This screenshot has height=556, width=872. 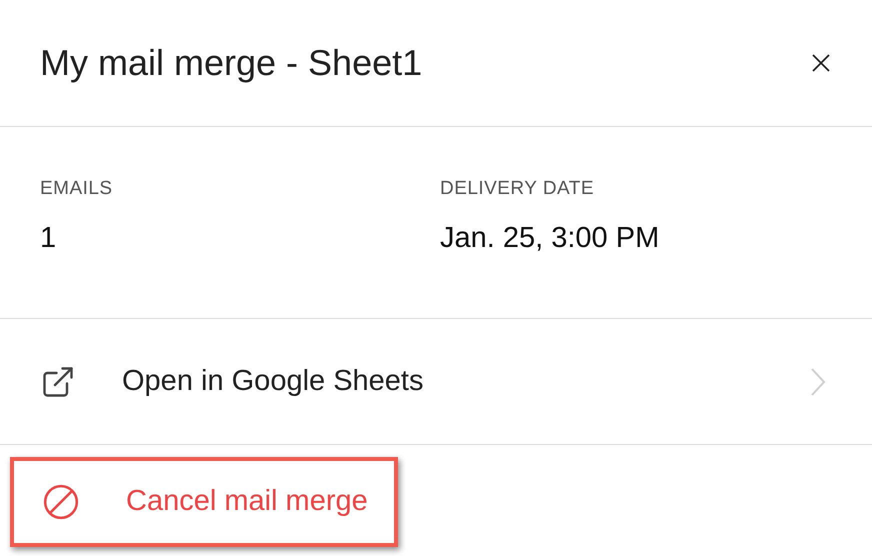 What do you see at coordinates (550, 238) in the screenshot?
I see `stat-value: Jan. 25, 3:00 PM` at bounding box center [550, 238].